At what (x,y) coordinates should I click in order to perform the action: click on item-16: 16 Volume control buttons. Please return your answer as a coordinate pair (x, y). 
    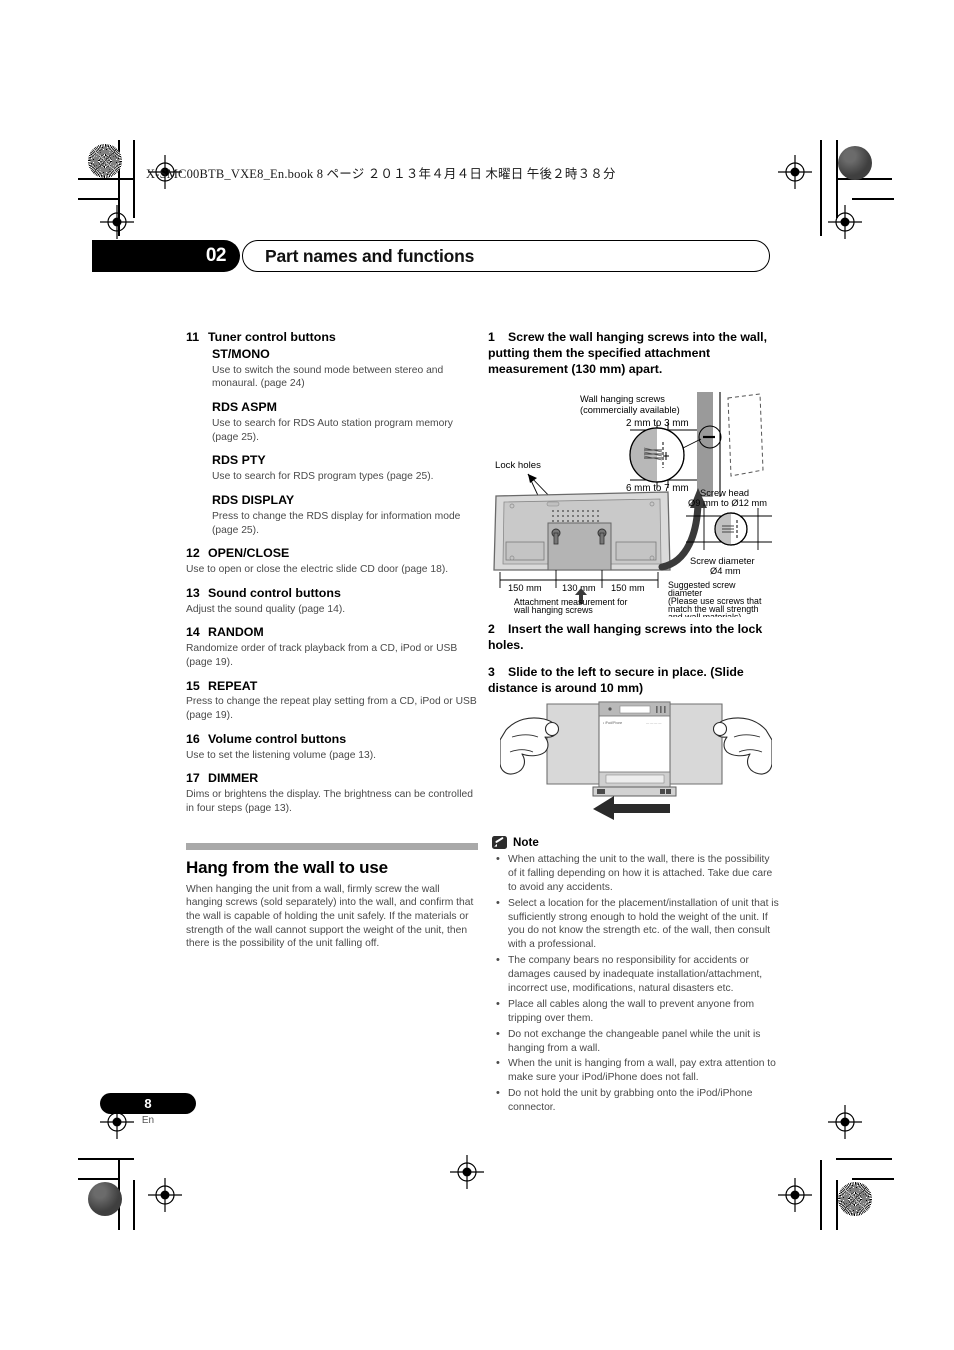
    Looking at the image, I should click on (332, 740).